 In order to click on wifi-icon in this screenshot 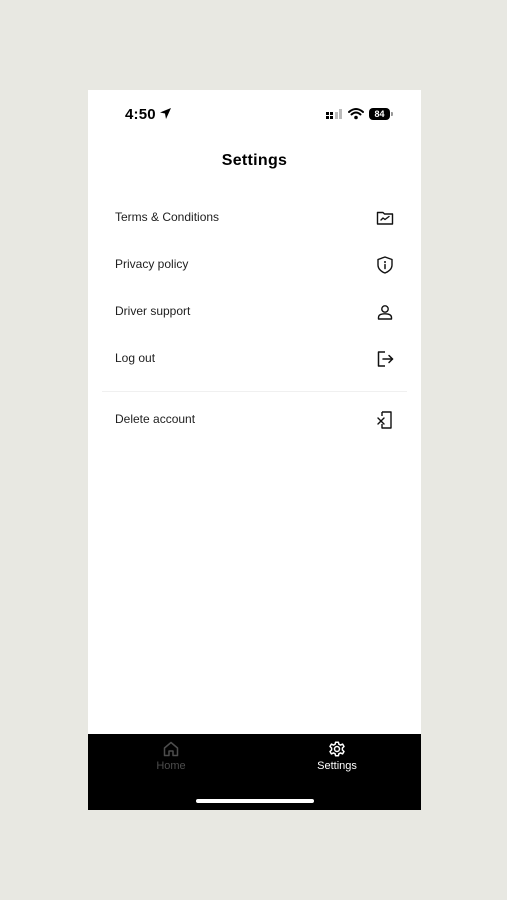, I will do `click(356, 114)`.